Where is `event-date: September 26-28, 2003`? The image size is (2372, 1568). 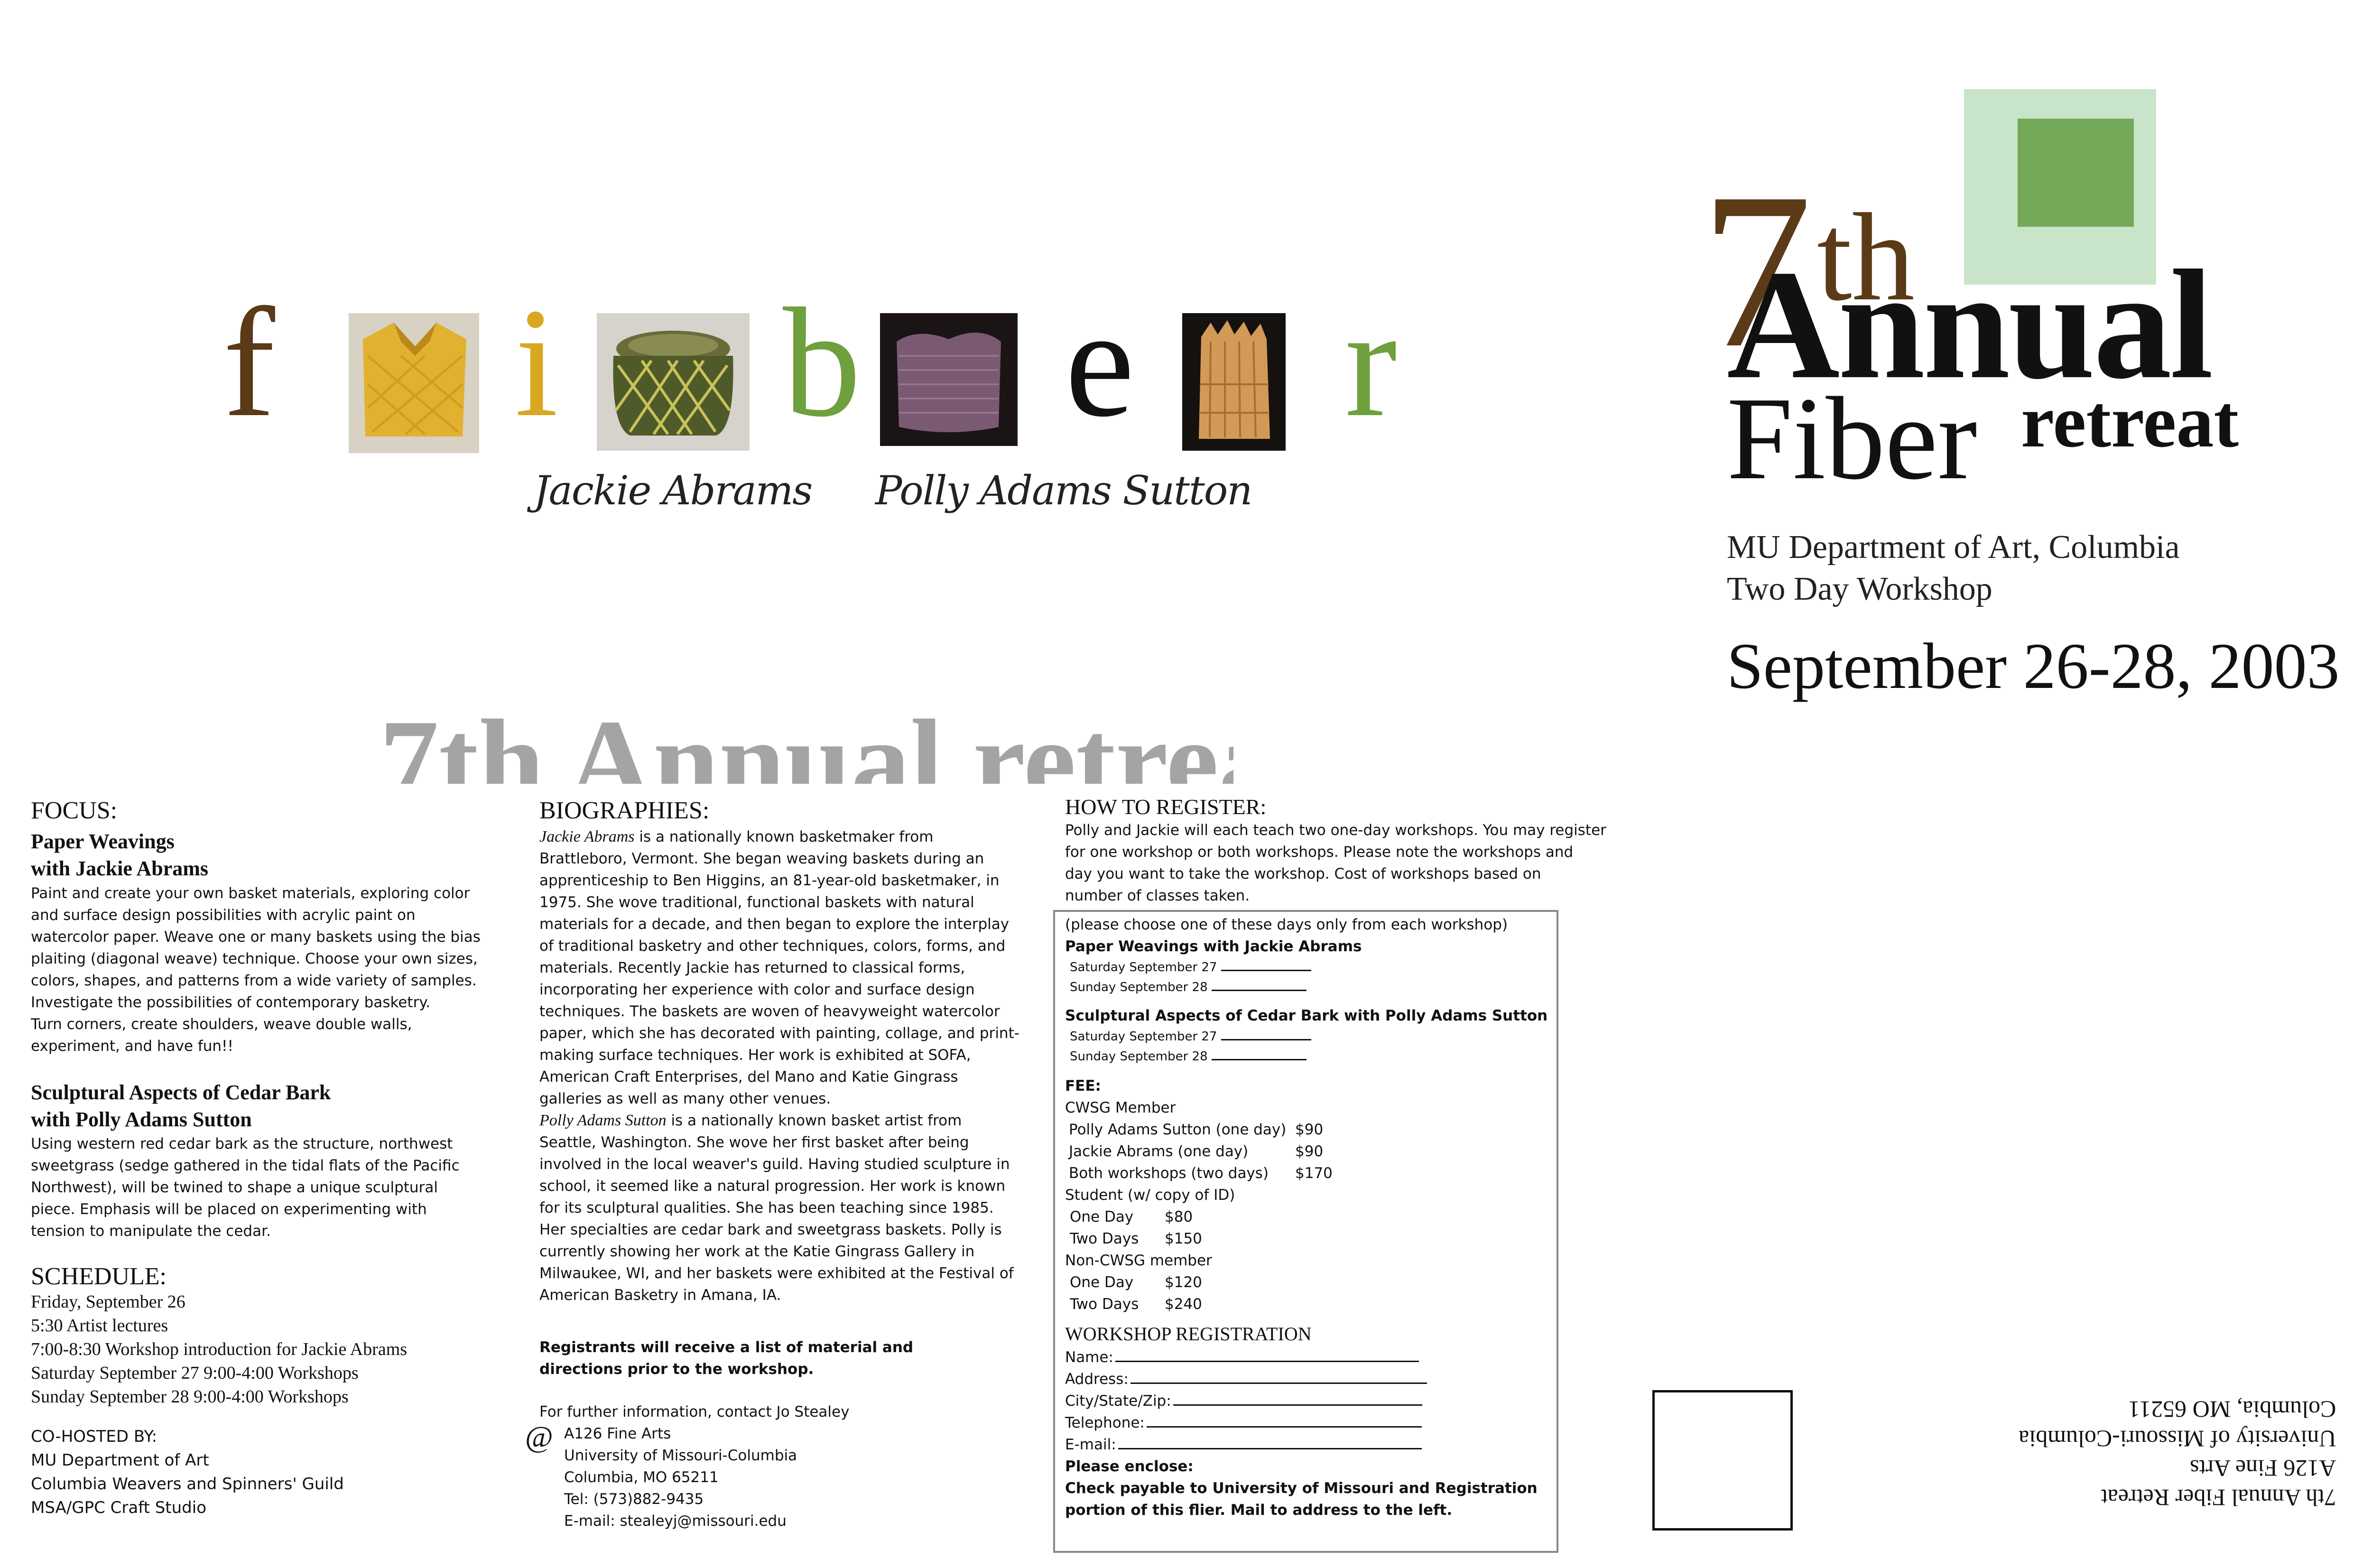
event-date: September 26-28, 2003 is located at coordinates (2033, 666).